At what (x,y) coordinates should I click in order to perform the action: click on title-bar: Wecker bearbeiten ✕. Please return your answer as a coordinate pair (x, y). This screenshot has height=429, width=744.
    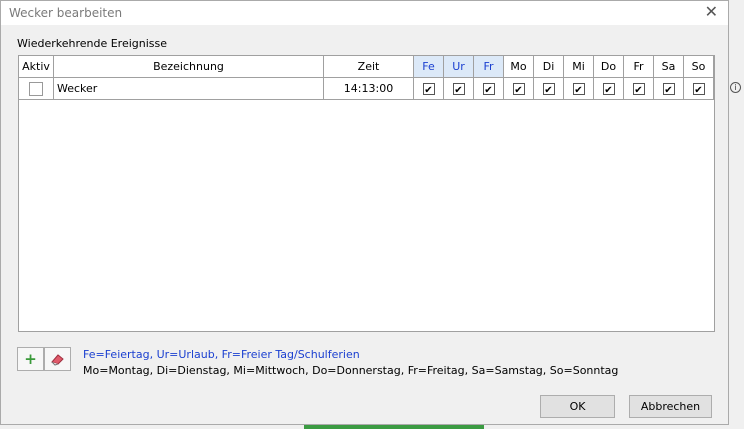
    Looking at the image, I should click on (364, 13).